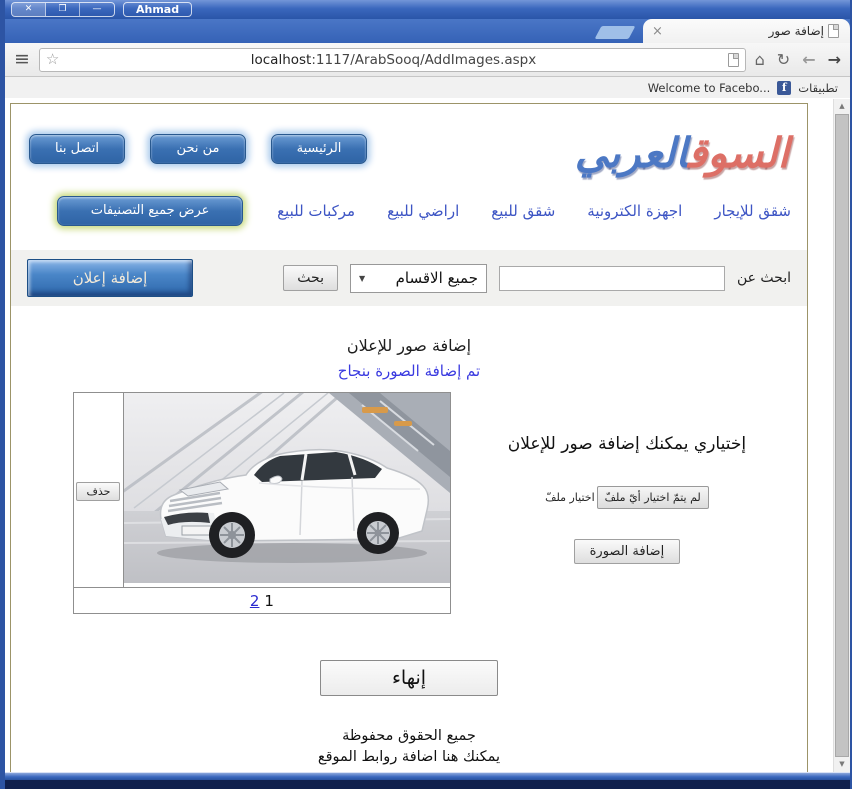 The width and height of the screenshot is (852, 789). I want to click on pager-link-2: 2, so click(255, 601).